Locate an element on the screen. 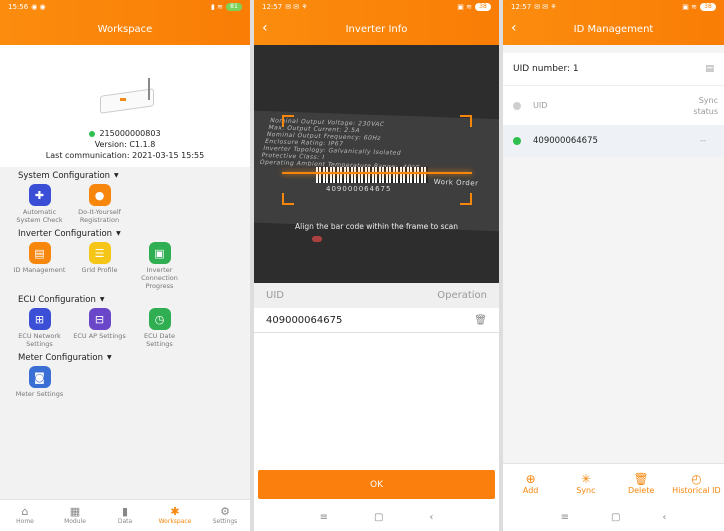 This screenshot has width=724, height=531. config-tile: ☰ Grid Profile is located at coordinates (99, 266).